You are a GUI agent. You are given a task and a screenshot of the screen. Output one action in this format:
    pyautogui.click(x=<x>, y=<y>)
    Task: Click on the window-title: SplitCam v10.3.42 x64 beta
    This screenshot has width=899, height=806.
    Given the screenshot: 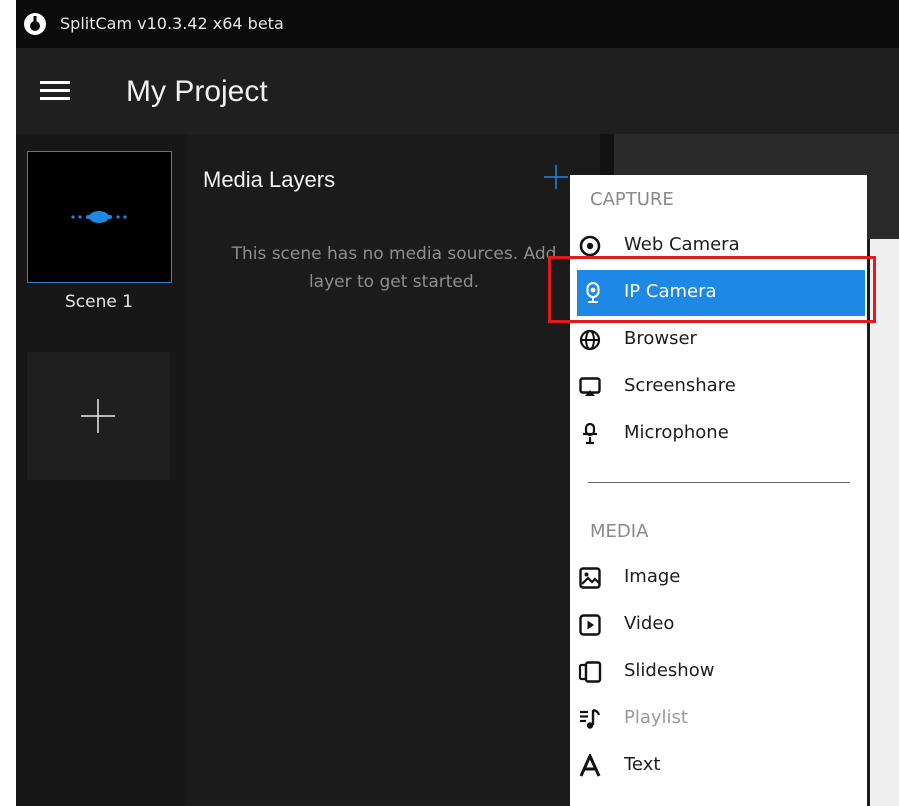 What is the action you would take?
    pyautogui.click(x=172, y=23)
    